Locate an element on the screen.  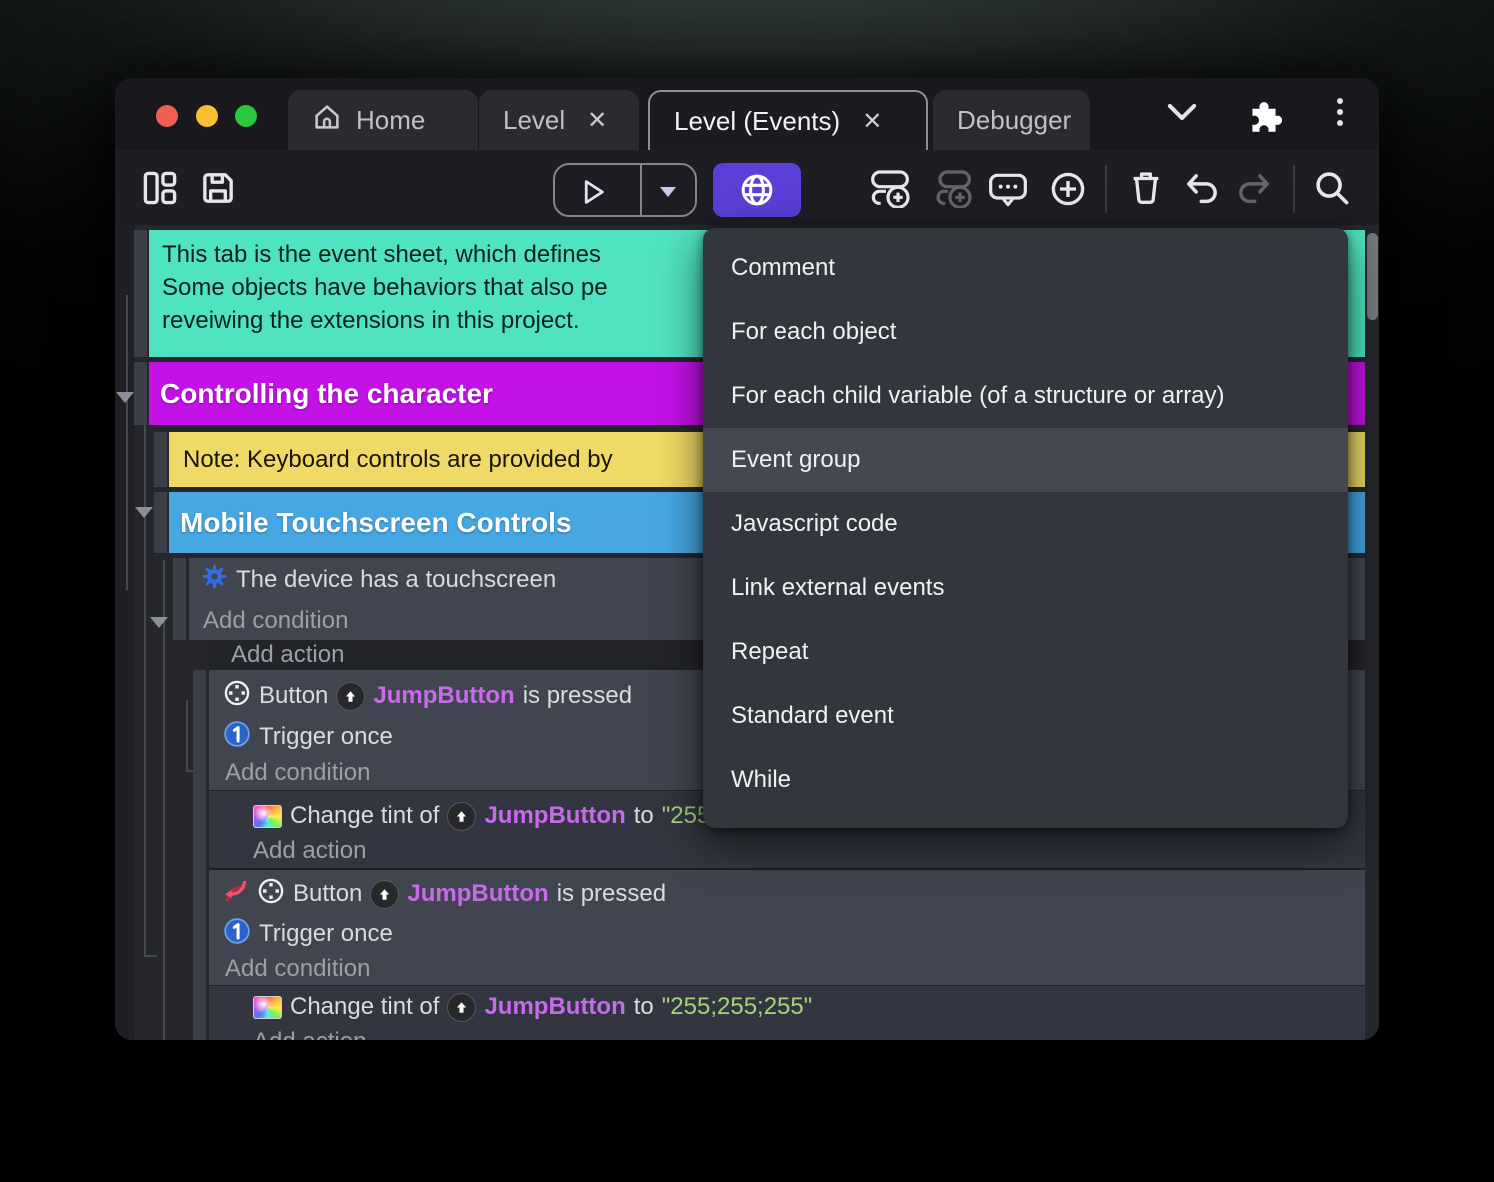
vertical-scrollbar-thumb is located at coordinates (1372, 276).